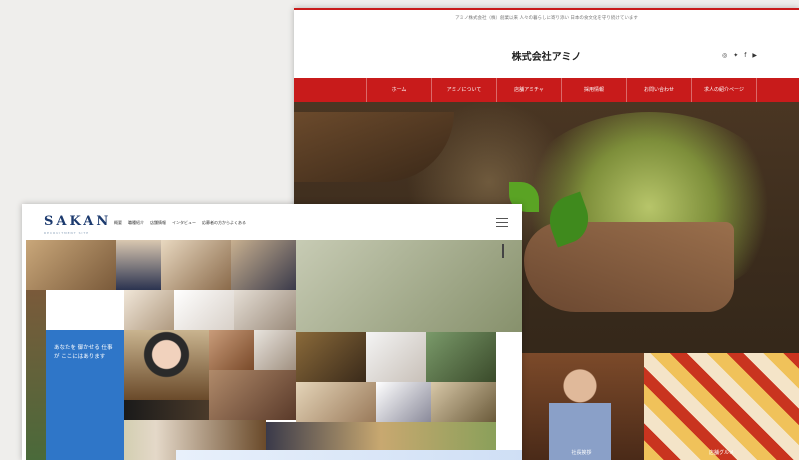  I want to click on recruit-nav-item: インタビュー, so click(184, 223).